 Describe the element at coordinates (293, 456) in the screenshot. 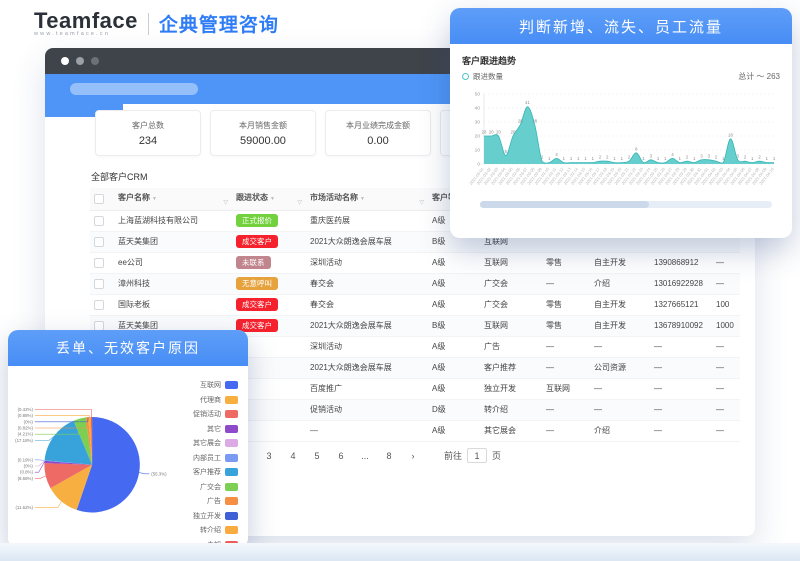

I see `page-button-4: 4` at that location.